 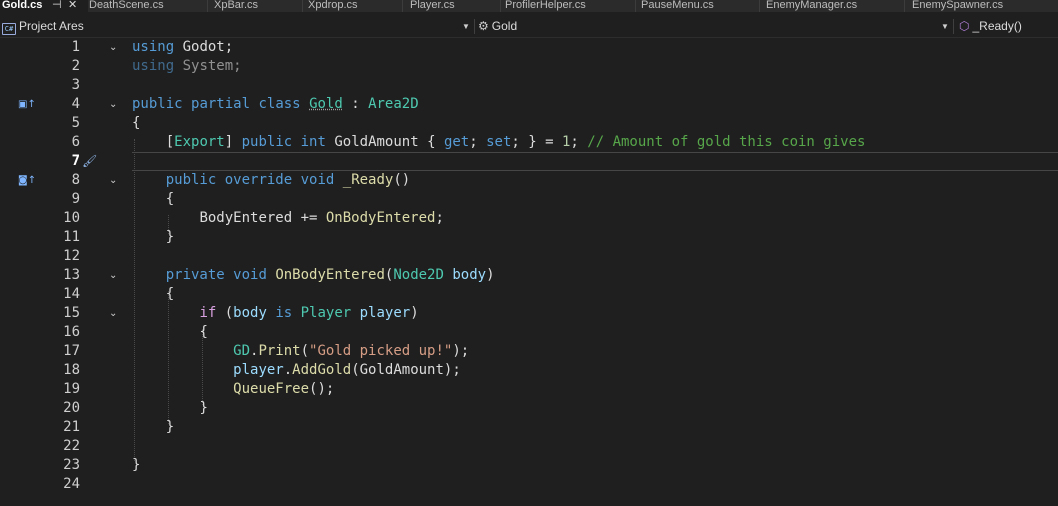 I want to click on code-text: QueueFree();, so click(x=284, y=389).